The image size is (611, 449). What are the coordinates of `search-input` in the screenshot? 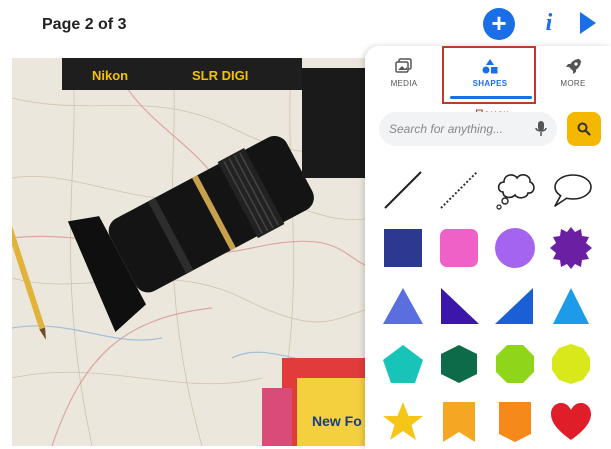 It's located at (468, 129).